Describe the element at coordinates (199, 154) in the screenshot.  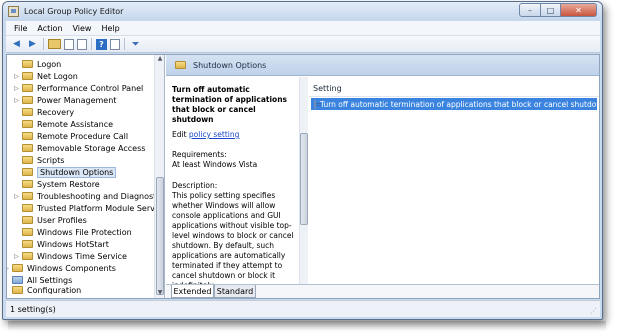
I see `requirements-label: Requirements:` at that location.